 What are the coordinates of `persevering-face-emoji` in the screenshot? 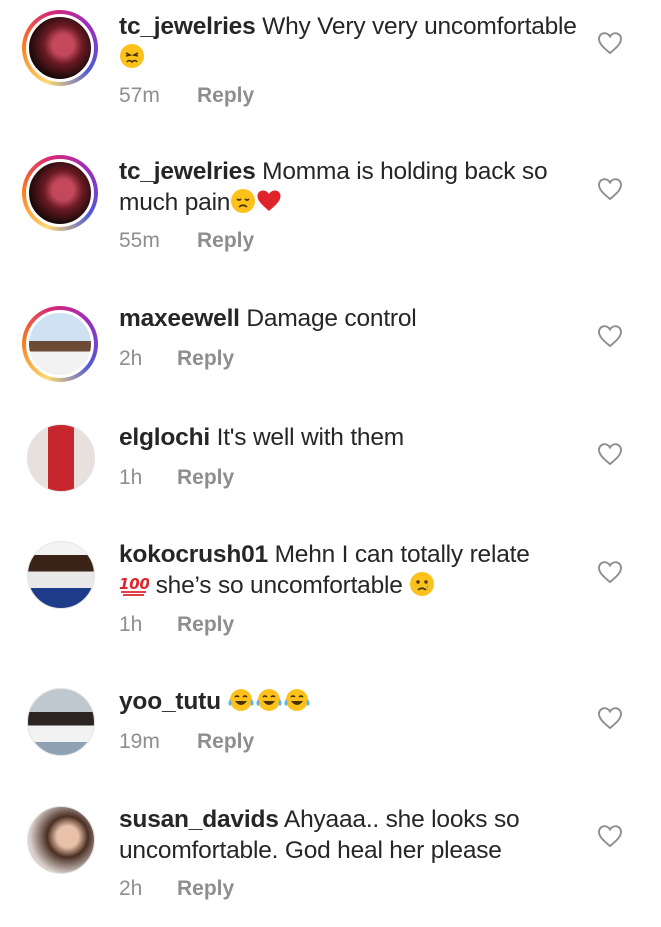 It's located at (132, 56).